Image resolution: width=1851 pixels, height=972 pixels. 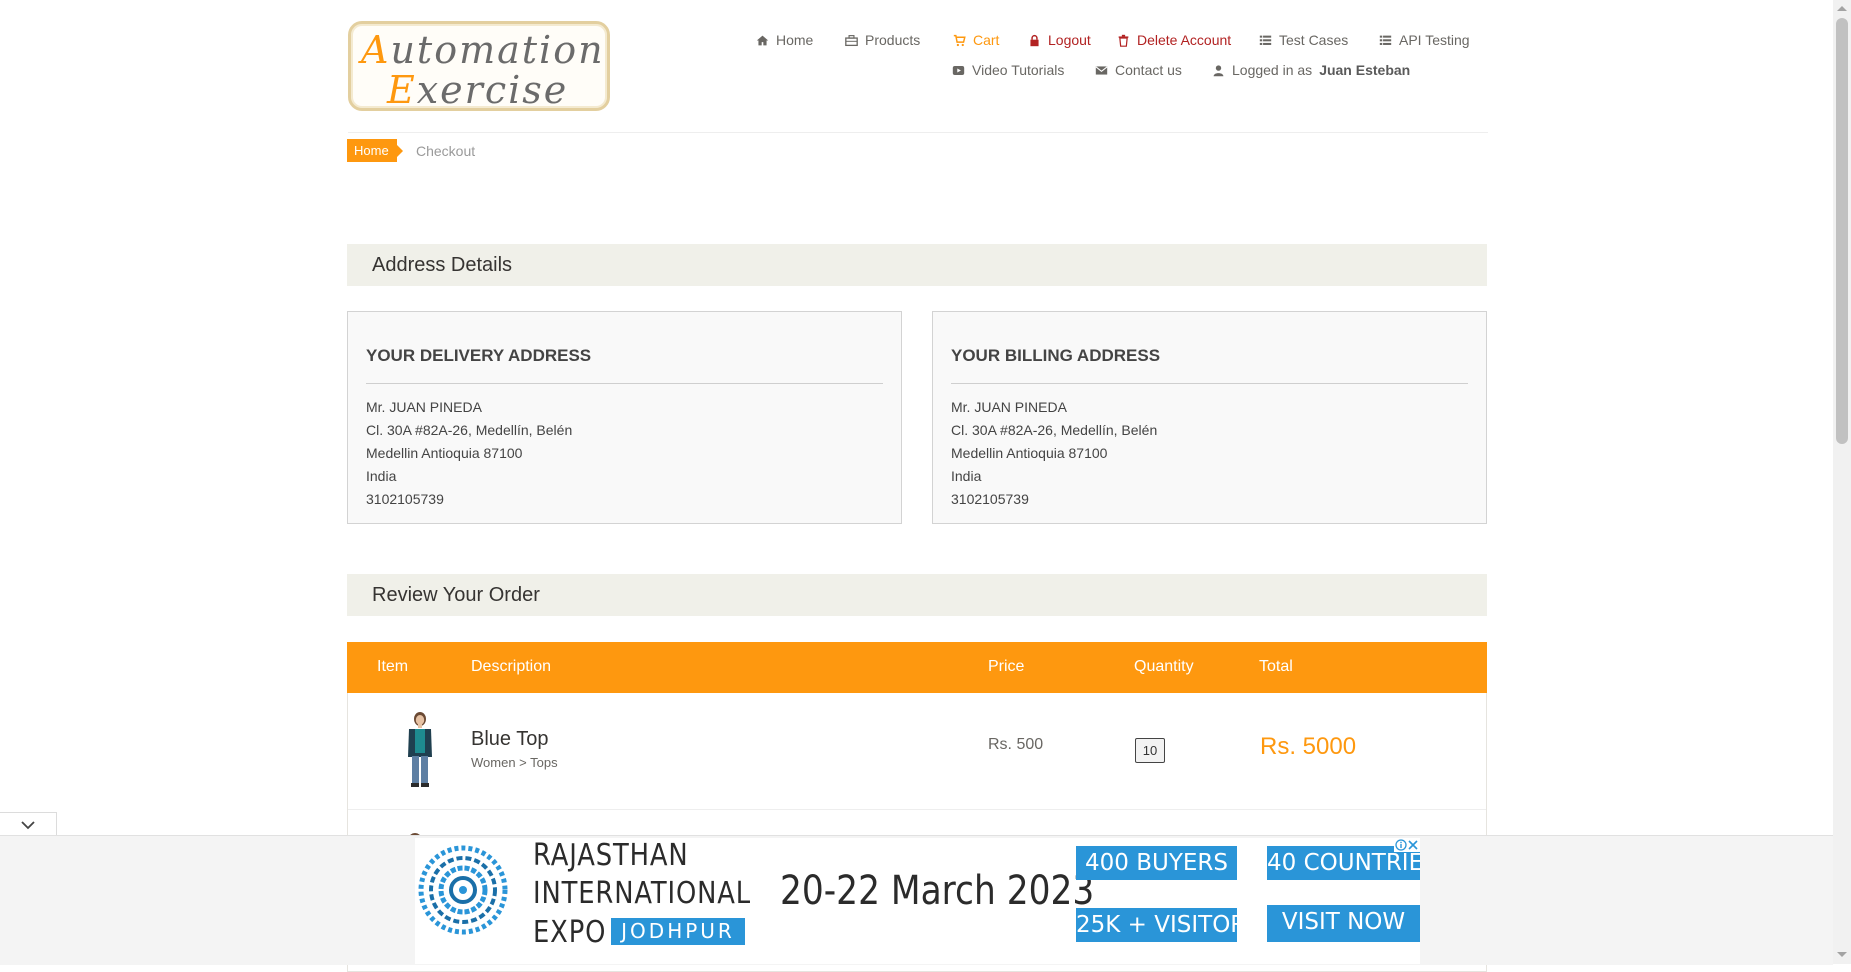 I want to click on product-image, so click(x=420, y=749).